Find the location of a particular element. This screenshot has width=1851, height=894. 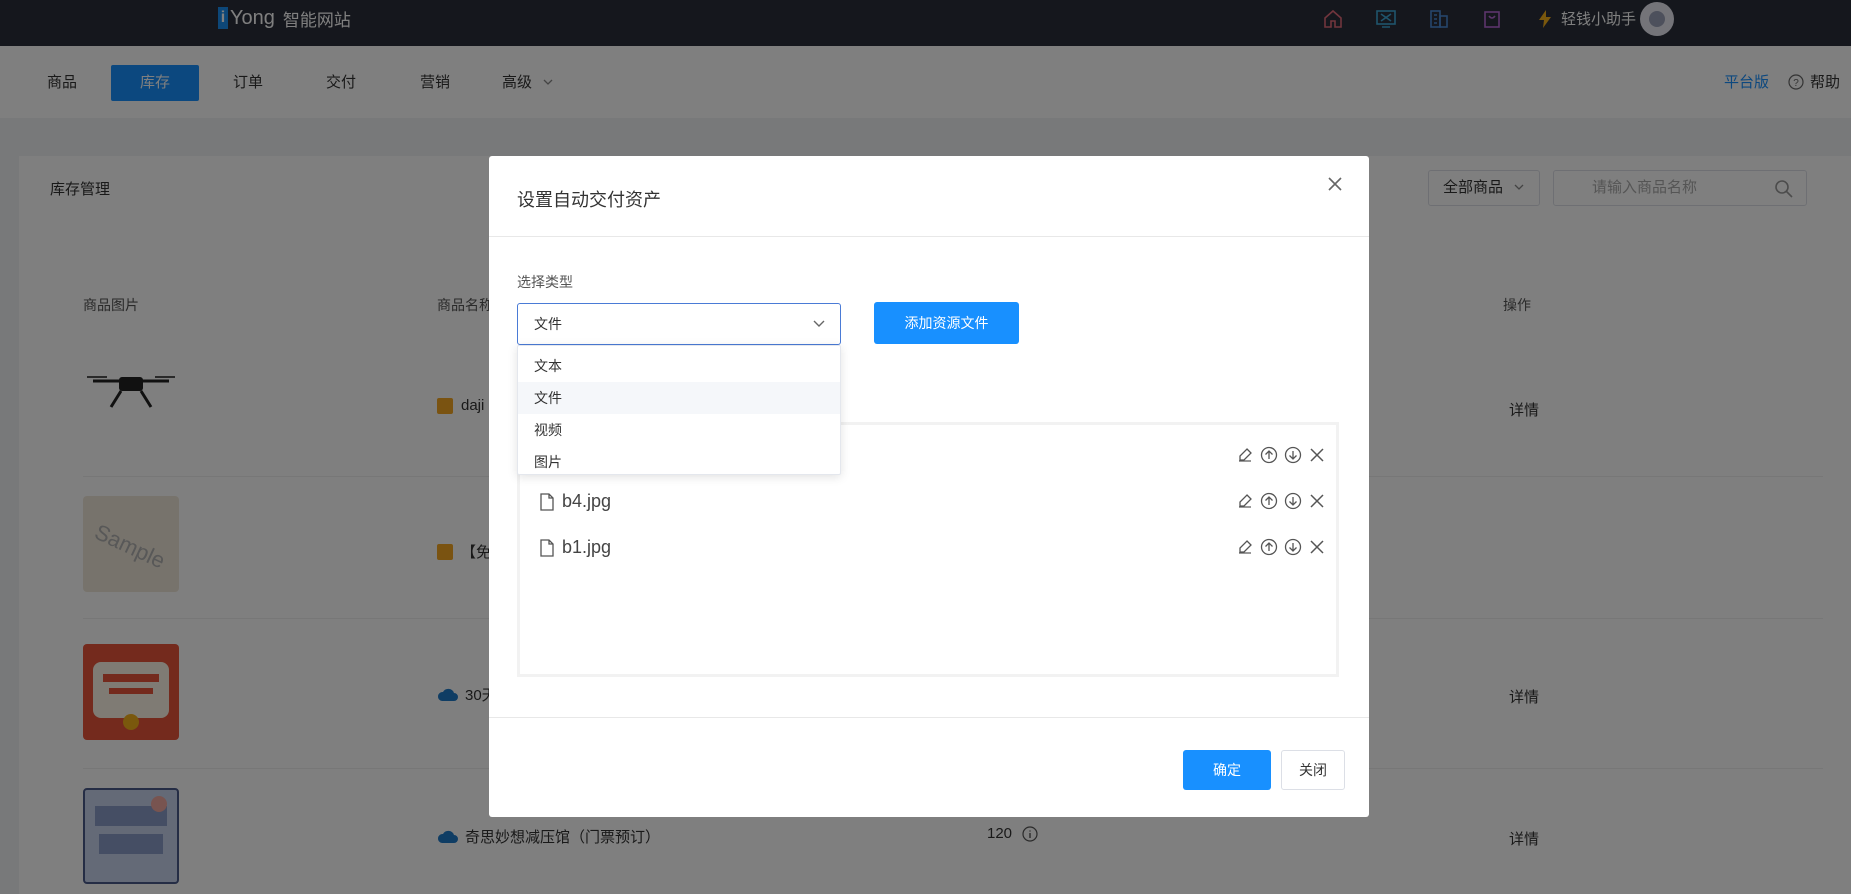

type-option-file: 文件 is located at coordinates (679, 398).